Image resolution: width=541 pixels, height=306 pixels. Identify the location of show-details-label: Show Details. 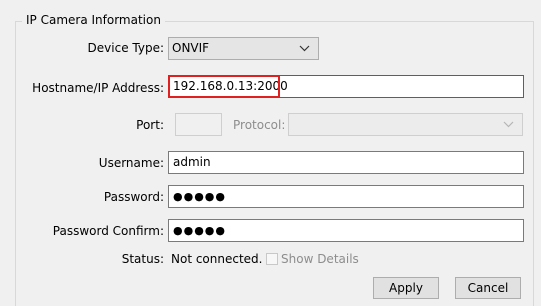
(320, 259).